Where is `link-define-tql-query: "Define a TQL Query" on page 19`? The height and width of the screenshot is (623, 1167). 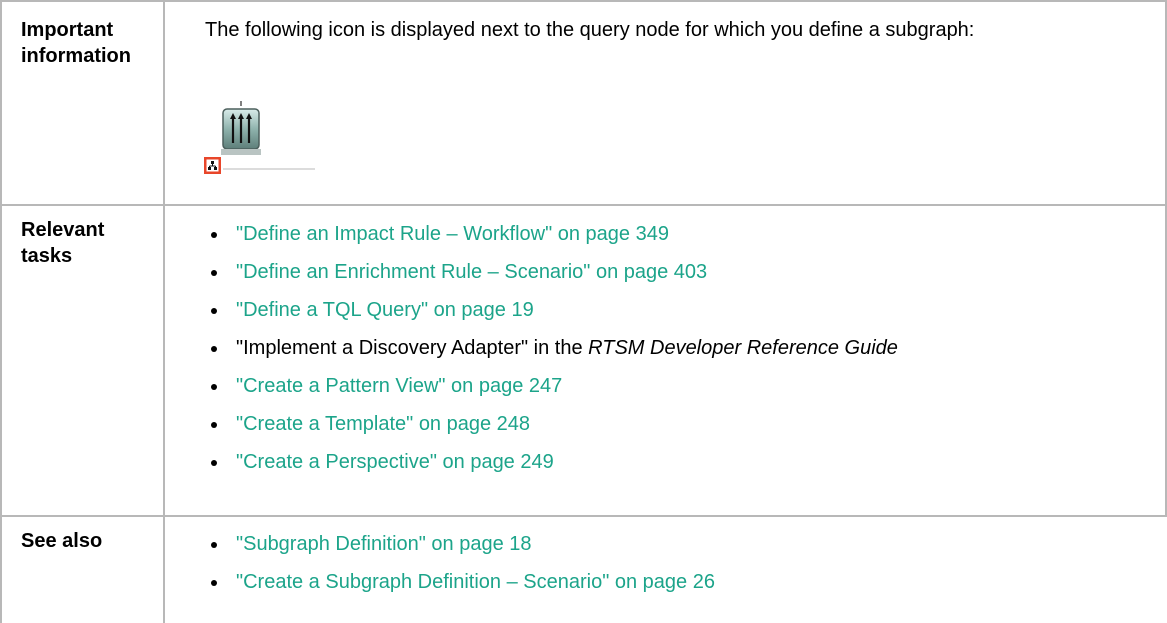
link-define-tql-query: "Define a TQL Query" on page 19 is located at coordinates (385, 310).